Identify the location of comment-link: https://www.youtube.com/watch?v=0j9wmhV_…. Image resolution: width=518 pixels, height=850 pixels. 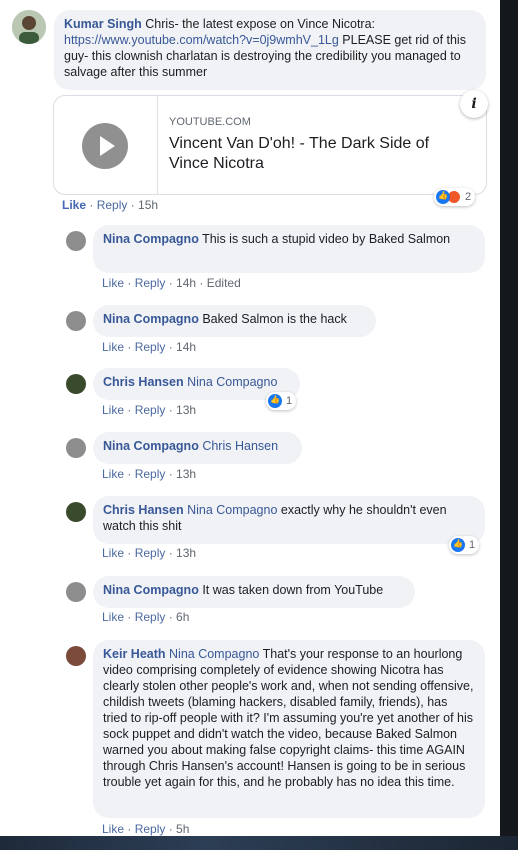
(201, 40).